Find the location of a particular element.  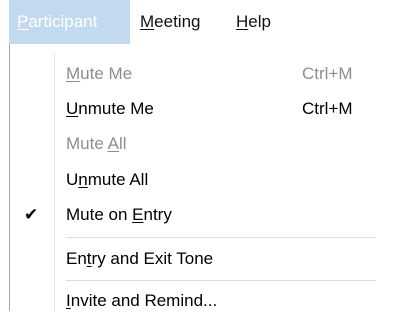

label-pre: U is located at coordinates (72, 179).